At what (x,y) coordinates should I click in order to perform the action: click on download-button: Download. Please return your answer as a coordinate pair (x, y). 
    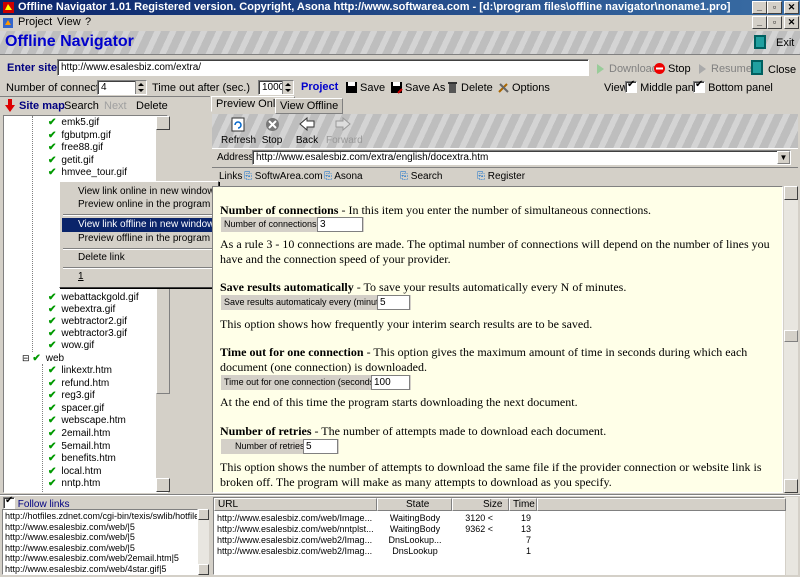
    Looking at the image, I should click on (626, 68).